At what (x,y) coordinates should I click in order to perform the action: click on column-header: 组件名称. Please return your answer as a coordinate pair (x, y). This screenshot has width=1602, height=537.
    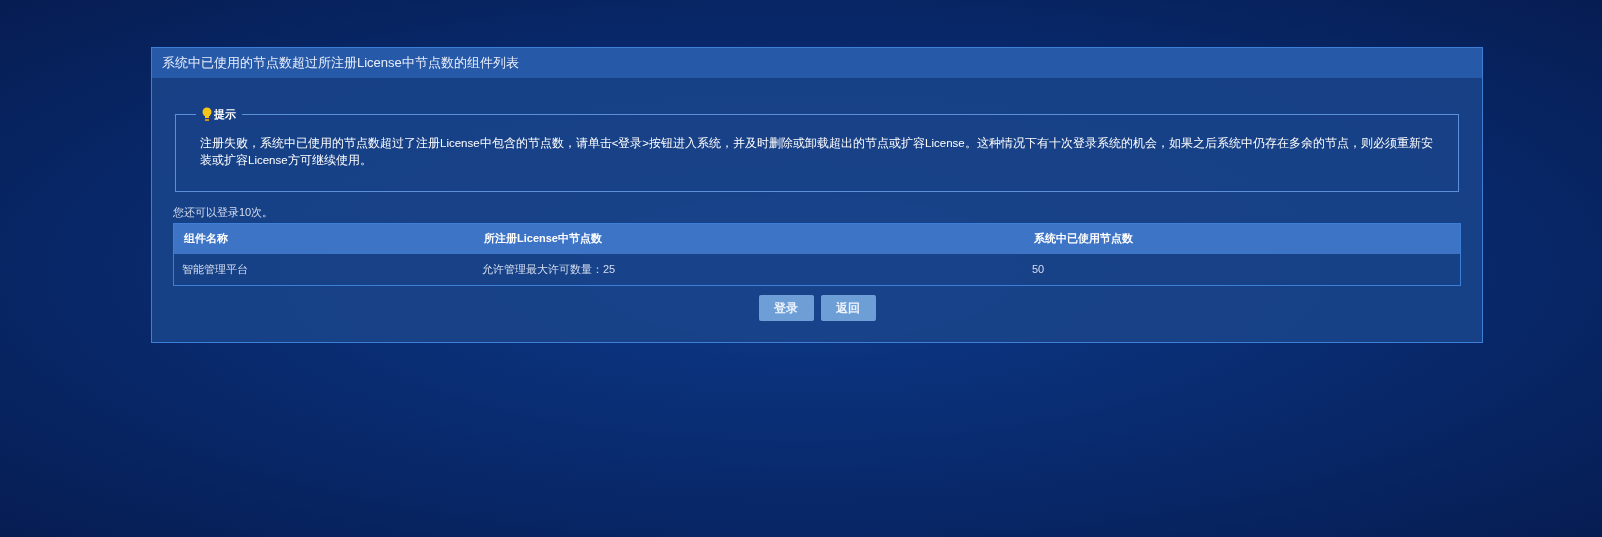
    Looking at the image, I should click on (206, 239).